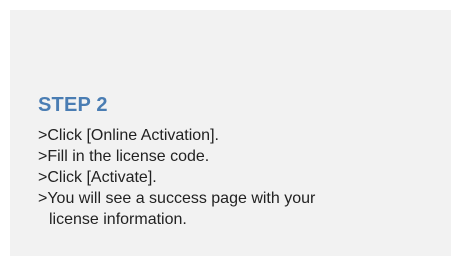 The height and width of the screenshot is (266, 461). What do you see at coordinates (97, 177) in the screenshot?
I see `instruction-line: >Click [Activate].` at bounding box center [97, 177].